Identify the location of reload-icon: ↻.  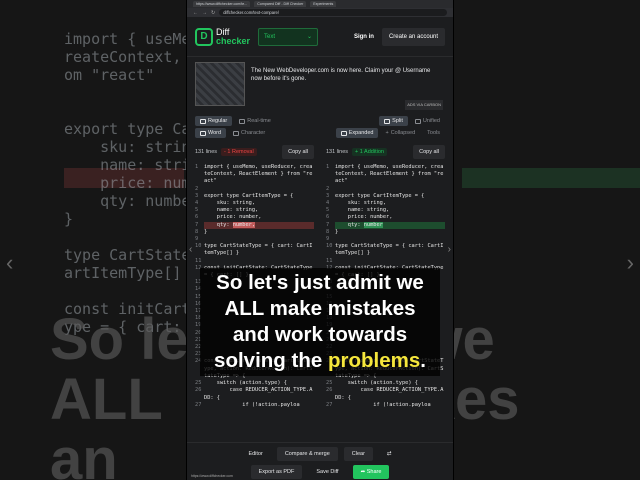
(213, 13).